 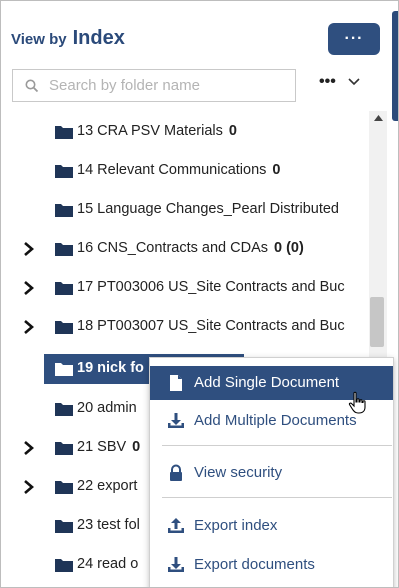 What do you see at coordinates (157, 131) in the screenshot?
I see `tree-row-label: 13 CRA PSV Materials 0` at bounding box center [157, 131].